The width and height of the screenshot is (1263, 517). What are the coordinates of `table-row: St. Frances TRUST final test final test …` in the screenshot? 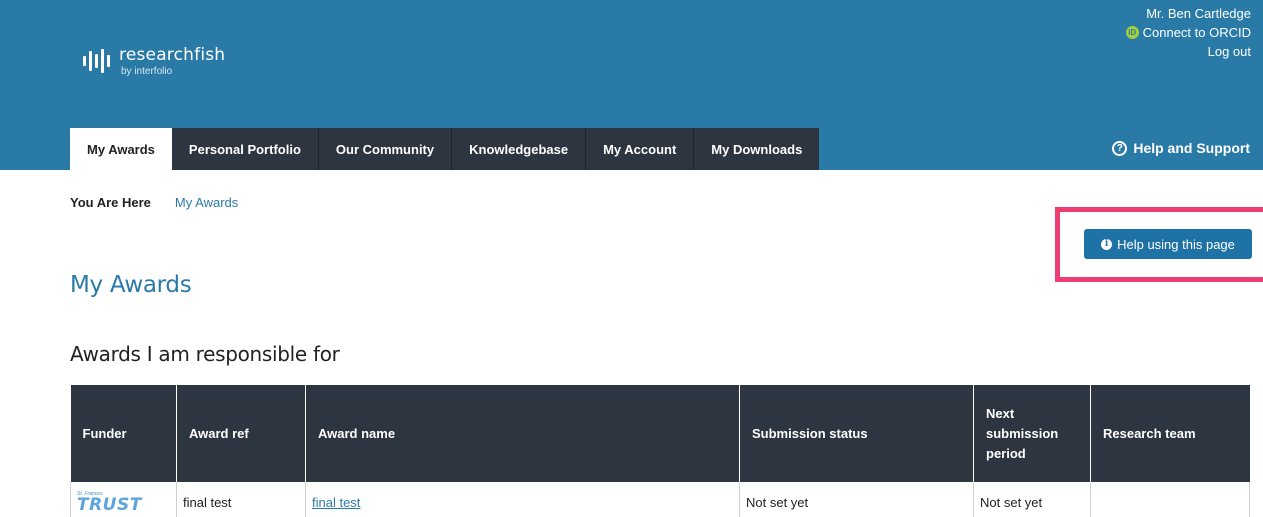 It's located at (660, 499).